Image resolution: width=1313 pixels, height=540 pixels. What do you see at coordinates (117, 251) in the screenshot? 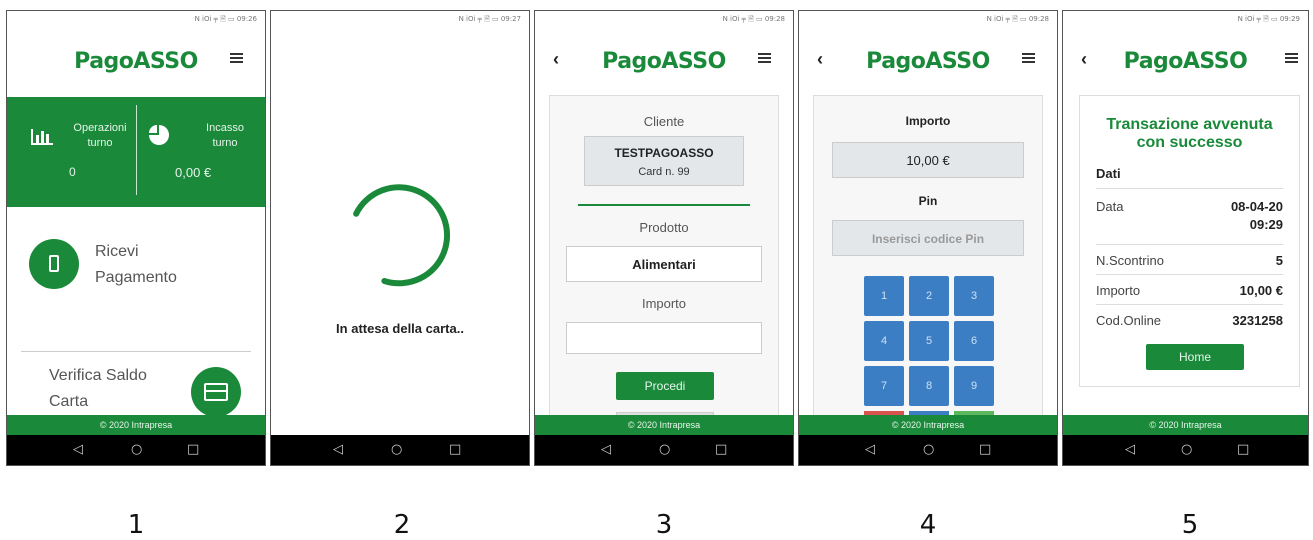
I see `receive-payment-label-1: Ricevi` at bounding box center [117, 251].